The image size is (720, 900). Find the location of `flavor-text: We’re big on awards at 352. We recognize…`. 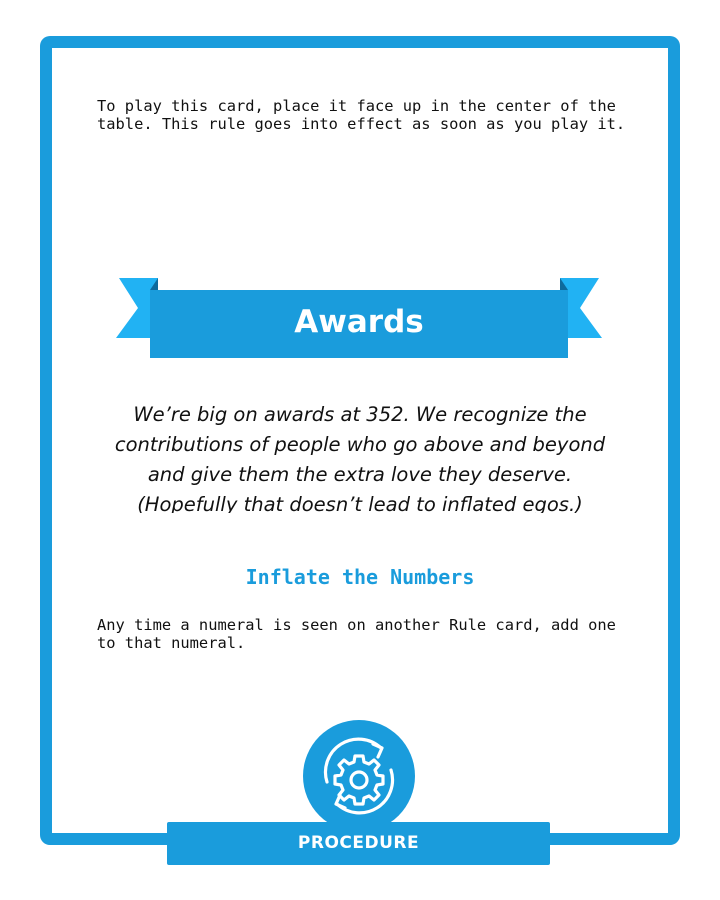

flavor-text: We’re big on awards at 352. We recognize… is located at coordinates (360, 458).